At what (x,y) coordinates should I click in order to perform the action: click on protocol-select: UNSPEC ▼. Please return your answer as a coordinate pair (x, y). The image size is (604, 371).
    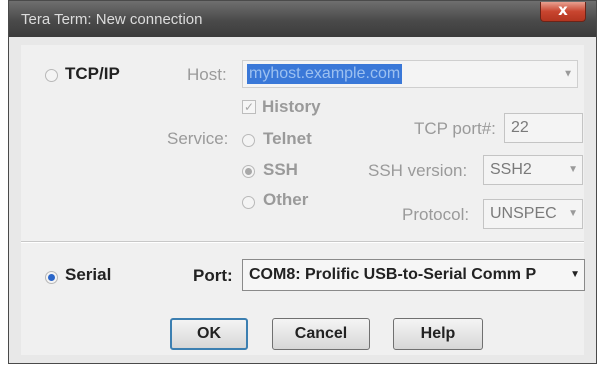
    Looking at the image, I should click on (533, 214).